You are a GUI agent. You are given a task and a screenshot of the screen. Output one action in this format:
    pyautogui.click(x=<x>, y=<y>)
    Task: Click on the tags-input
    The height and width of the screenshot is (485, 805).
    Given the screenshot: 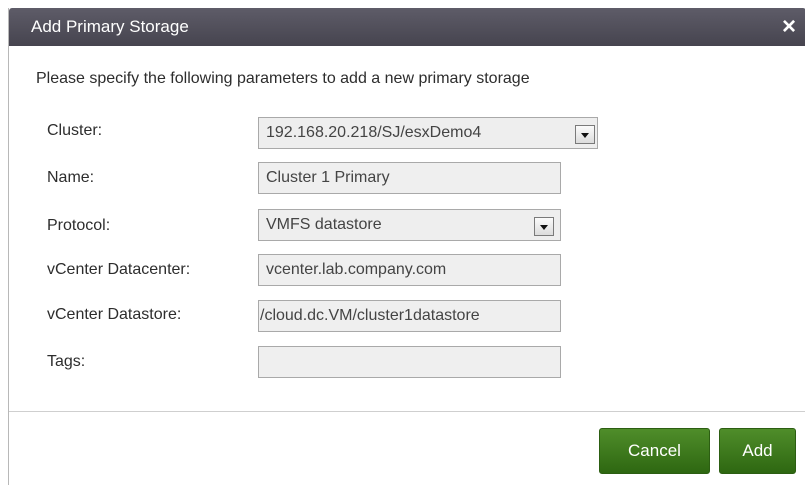 What is the action you would take?
    pyautogui.click(x=409, y=362)
    